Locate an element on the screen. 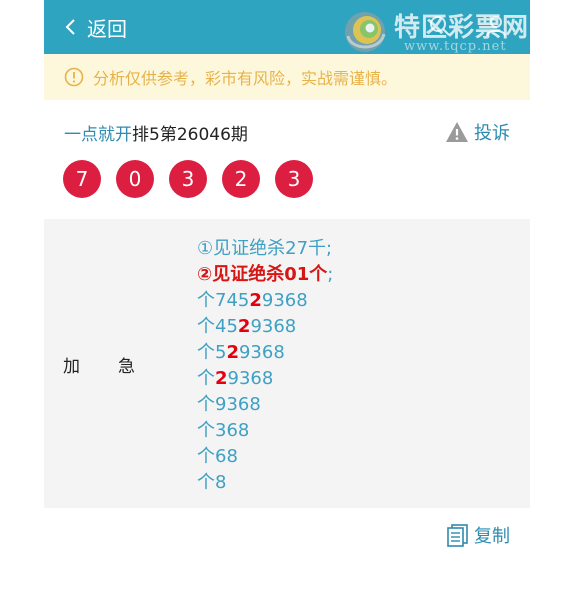  row-text: 个368 is located at coordinates (223, 430).